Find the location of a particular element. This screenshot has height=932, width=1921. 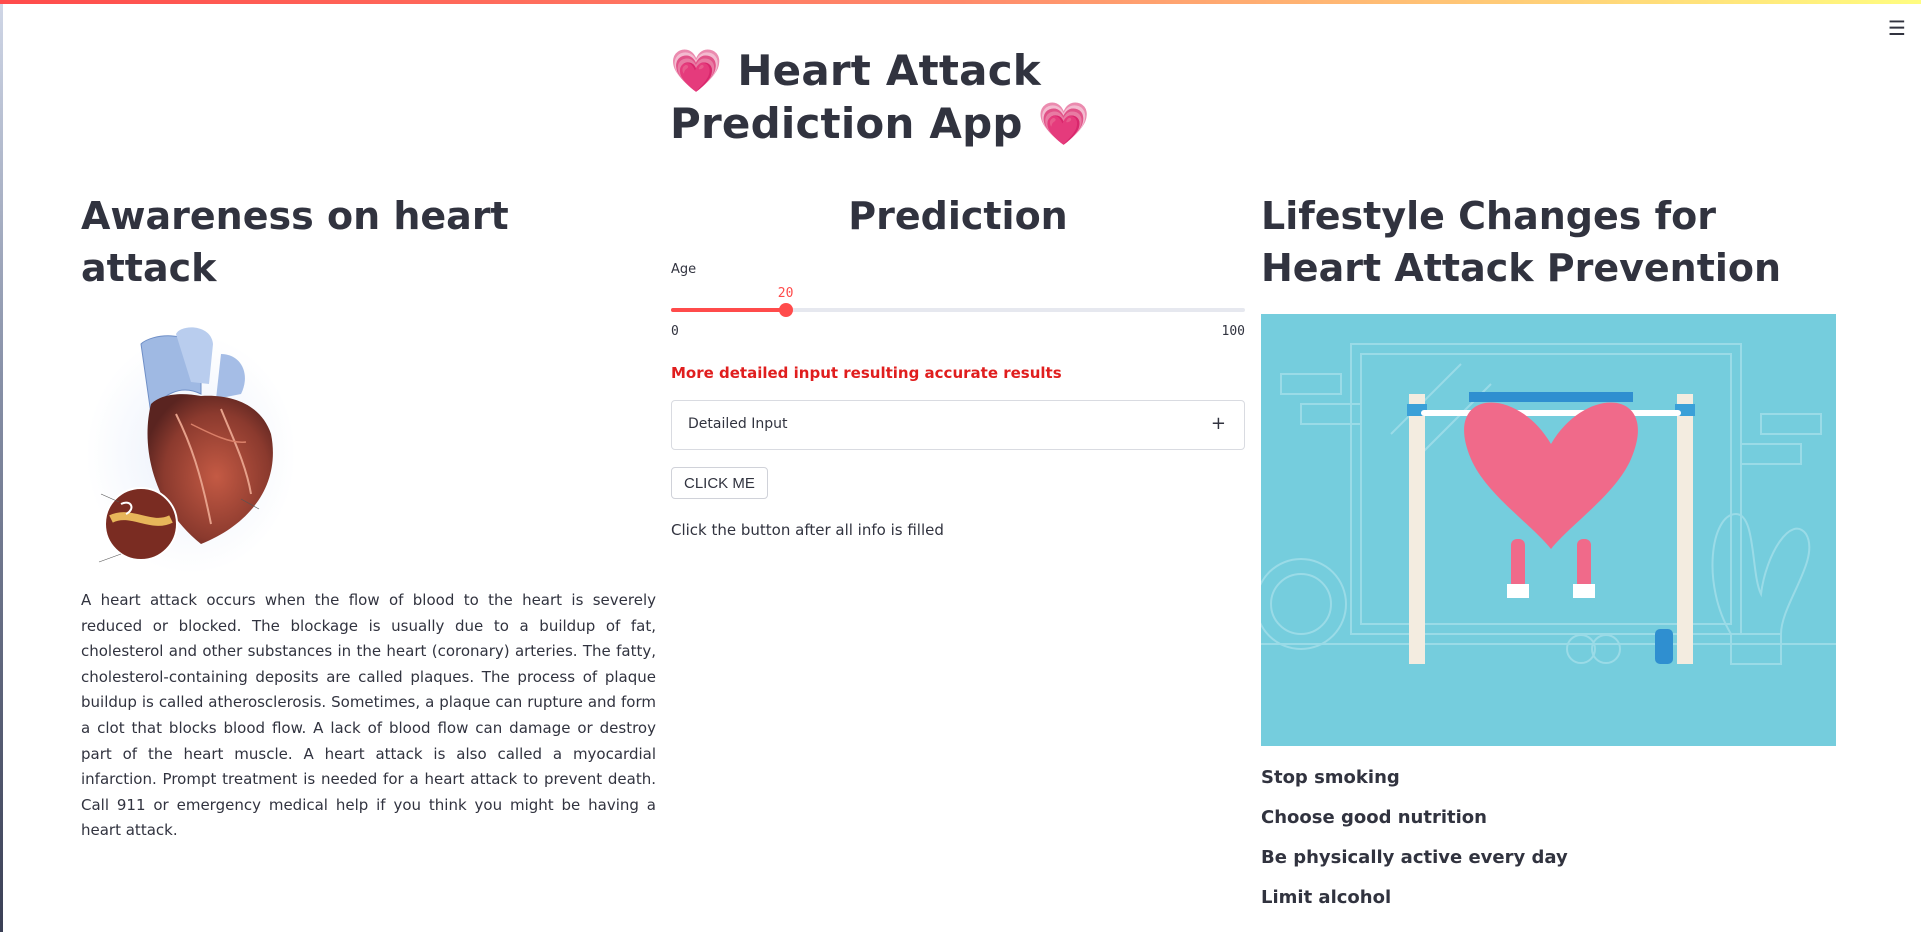

age-slider-max: 100 is located at coordinates (1233, 331).